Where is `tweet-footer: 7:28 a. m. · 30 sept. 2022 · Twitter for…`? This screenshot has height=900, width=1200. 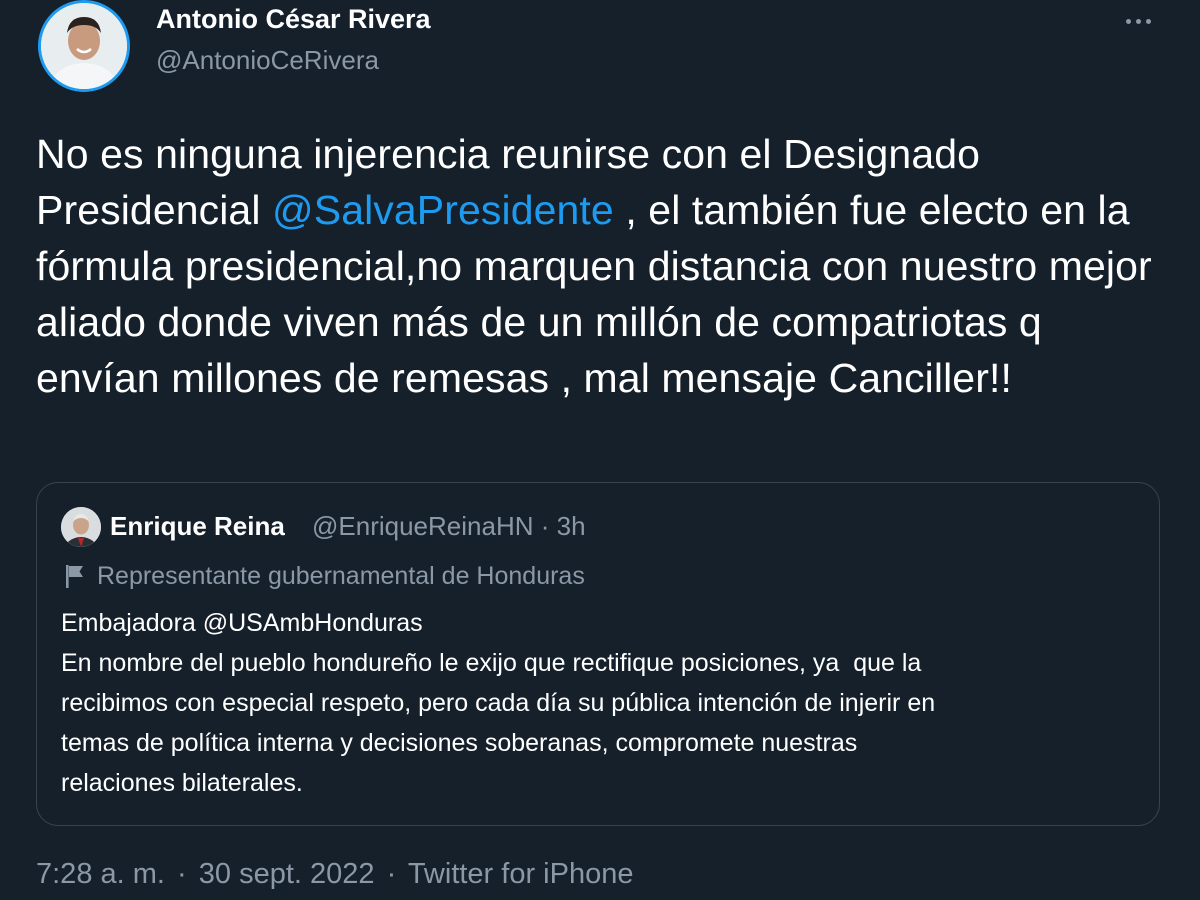 tweet-footer: 7:28 a. m. · 30 sept. 2022 · Twitter for… is located at coordinates (334, 874).